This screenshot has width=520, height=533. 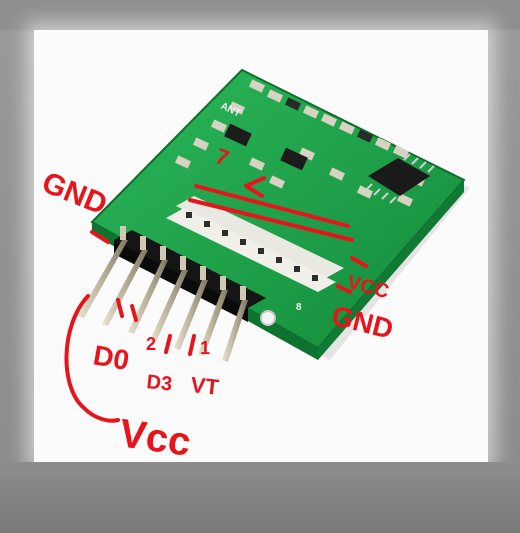 What do you see at coordinates (205, 348) in the screenshot?
I see `pin1-label: 1` at bounding box center [205, 348].